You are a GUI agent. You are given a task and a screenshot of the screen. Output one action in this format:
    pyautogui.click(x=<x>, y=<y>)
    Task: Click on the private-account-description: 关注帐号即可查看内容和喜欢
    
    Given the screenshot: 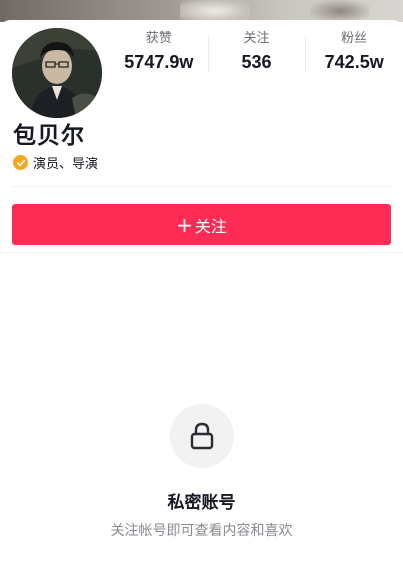 What is the action you would take?
    pyautogui.click(x=201, y=531)
    